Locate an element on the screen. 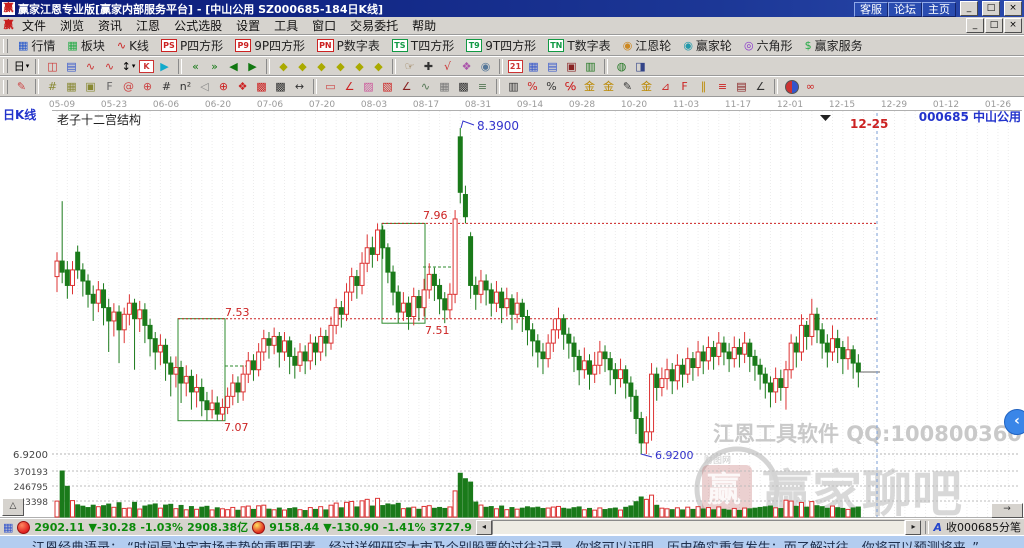 Image resolution: width=1024 pixels, height=548 pixels. menu-help: 帮助 is located at coordinates (424, 26).